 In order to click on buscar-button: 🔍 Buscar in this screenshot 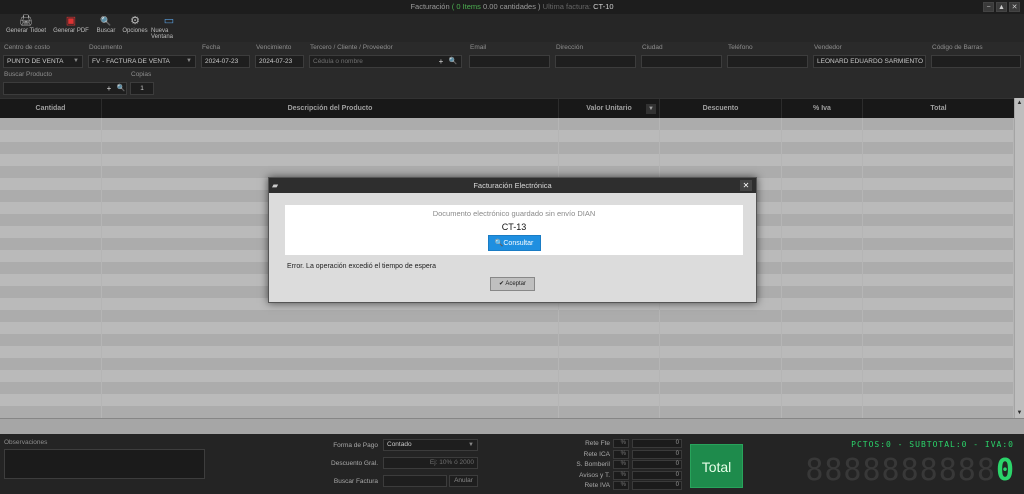, I will do `click(106, 28)`.